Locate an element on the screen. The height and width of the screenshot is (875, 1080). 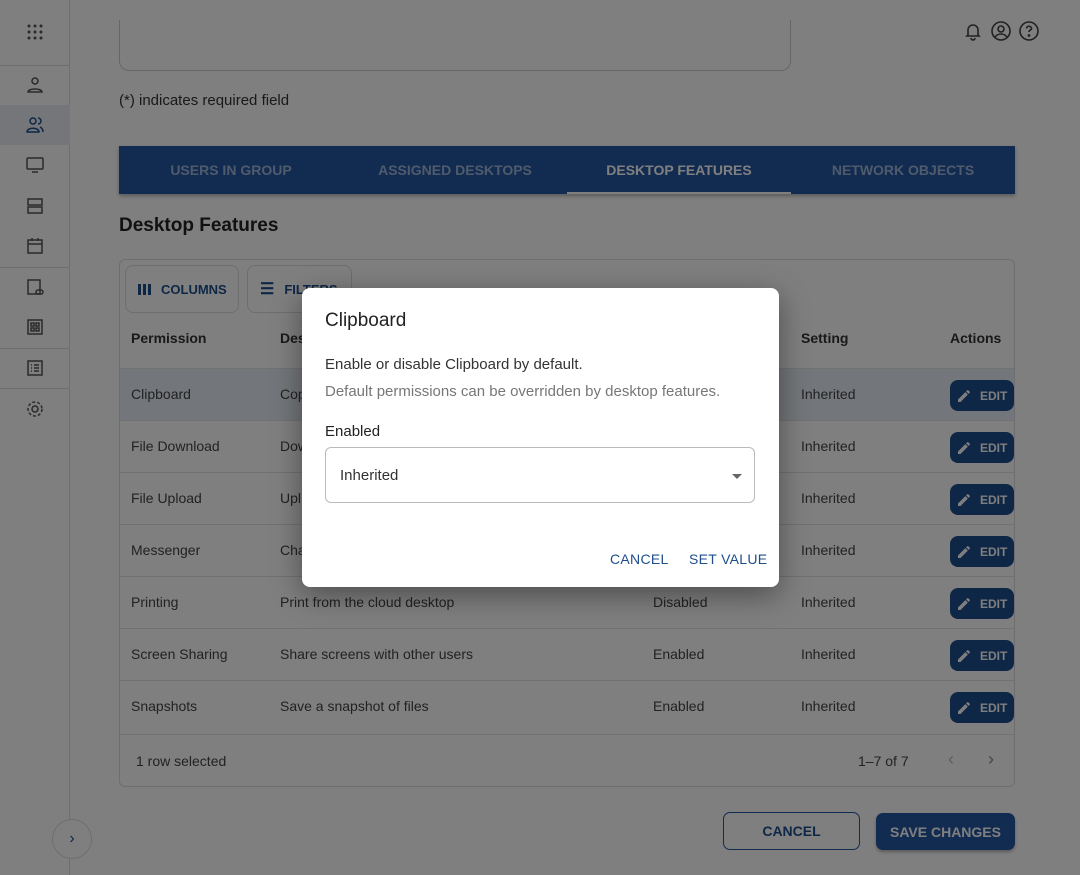
enabled-select-value: Inherited is located at coordinates (369, 475).